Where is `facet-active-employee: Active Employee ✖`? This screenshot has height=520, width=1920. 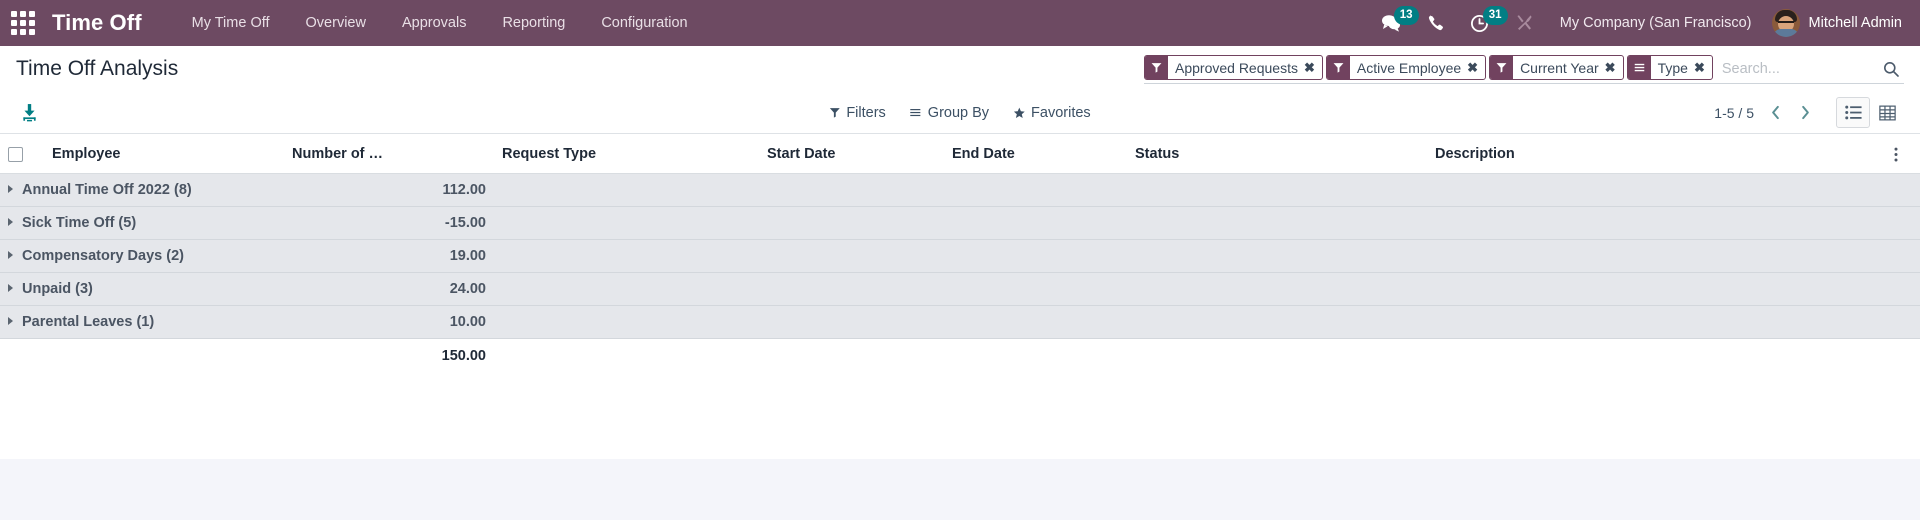 facet-active-employee: Active Employee ✖ is located at coordinates (1406, 67).